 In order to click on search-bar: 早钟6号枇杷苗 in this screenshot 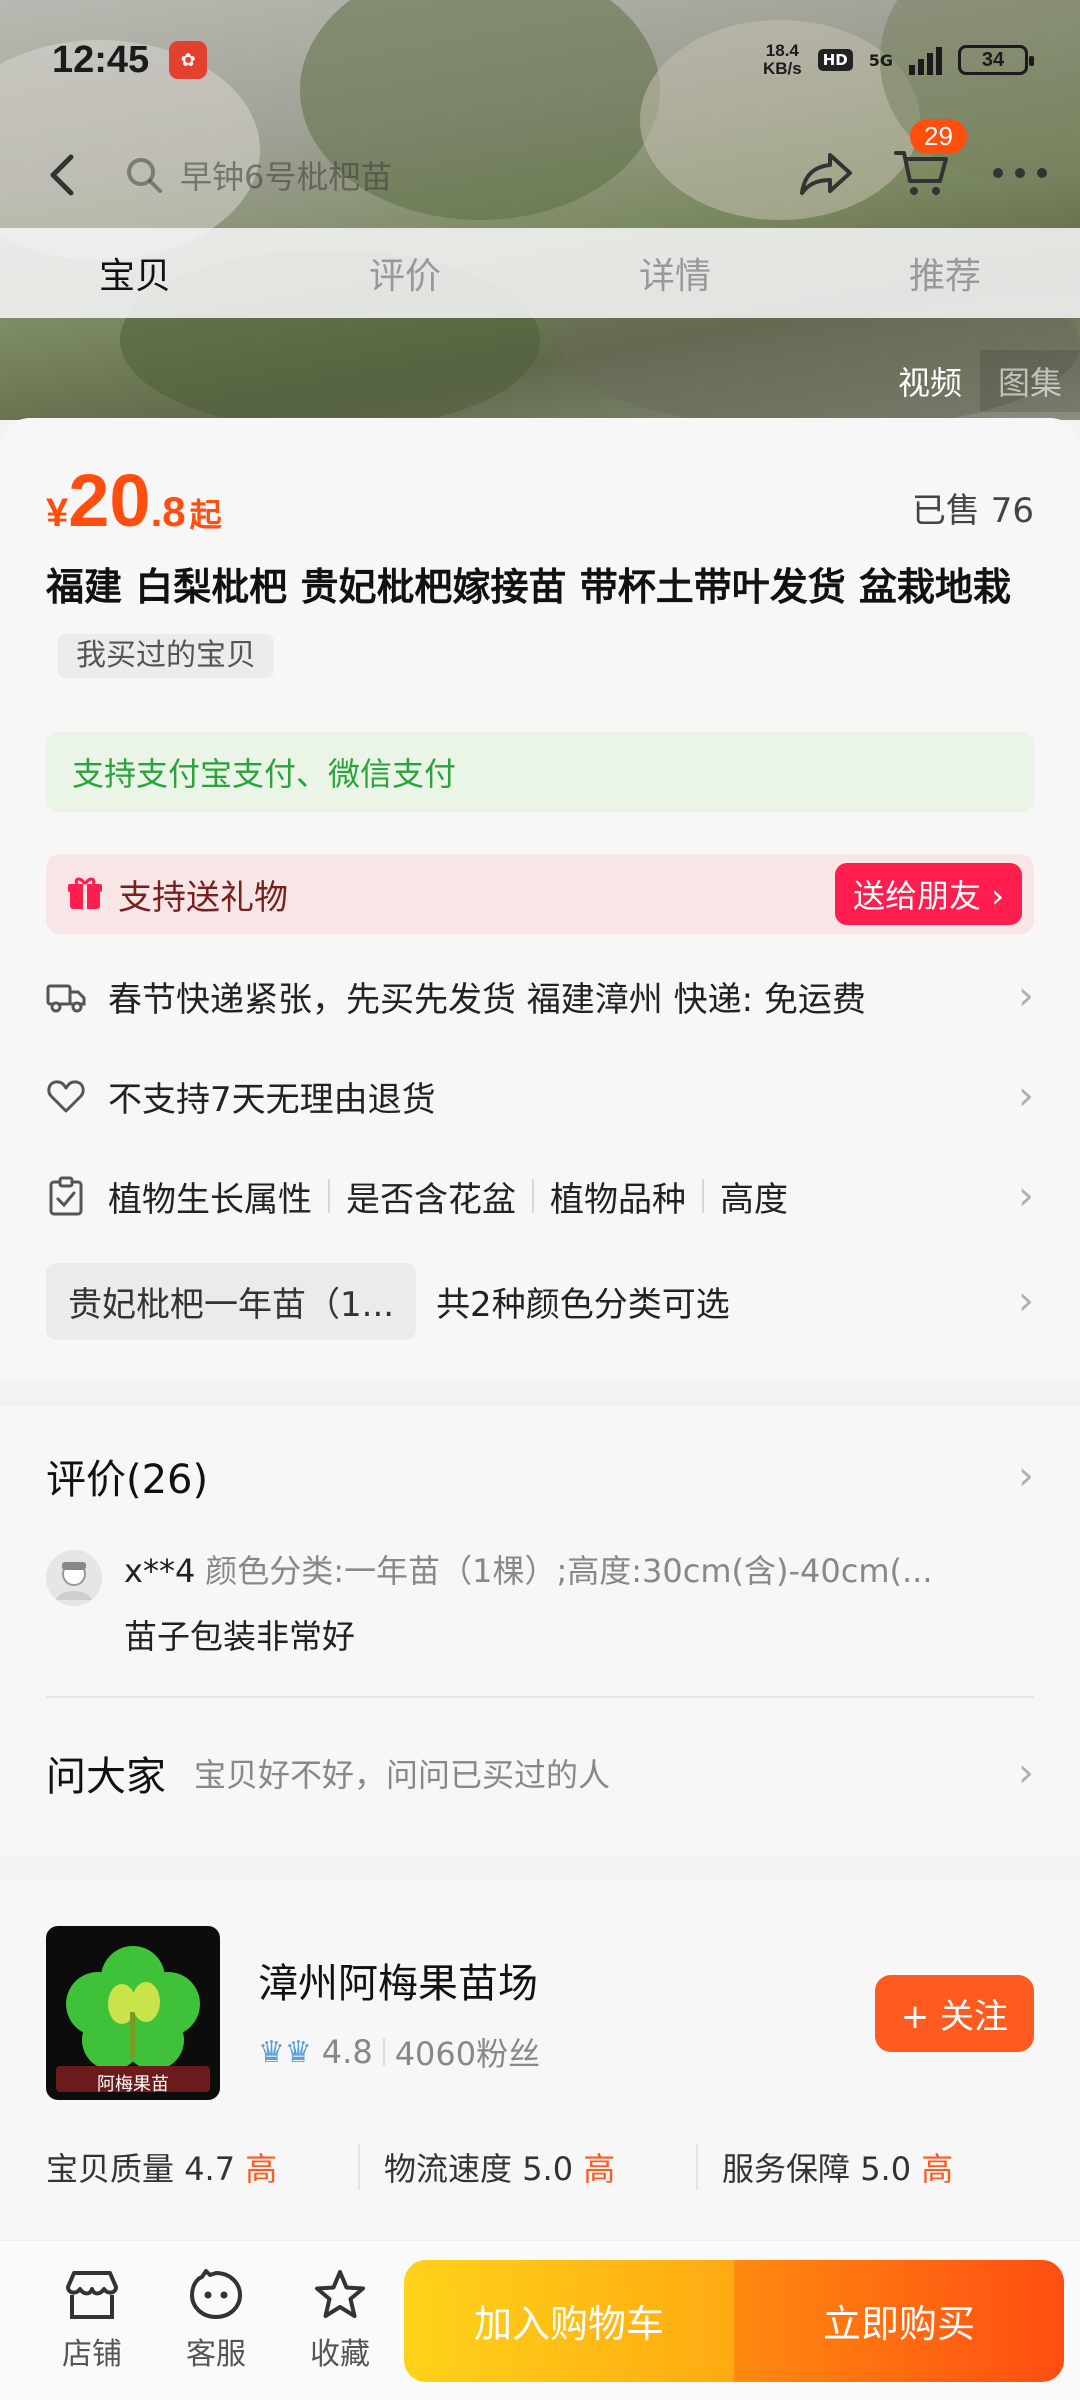, I will do `click(258, 175)`.